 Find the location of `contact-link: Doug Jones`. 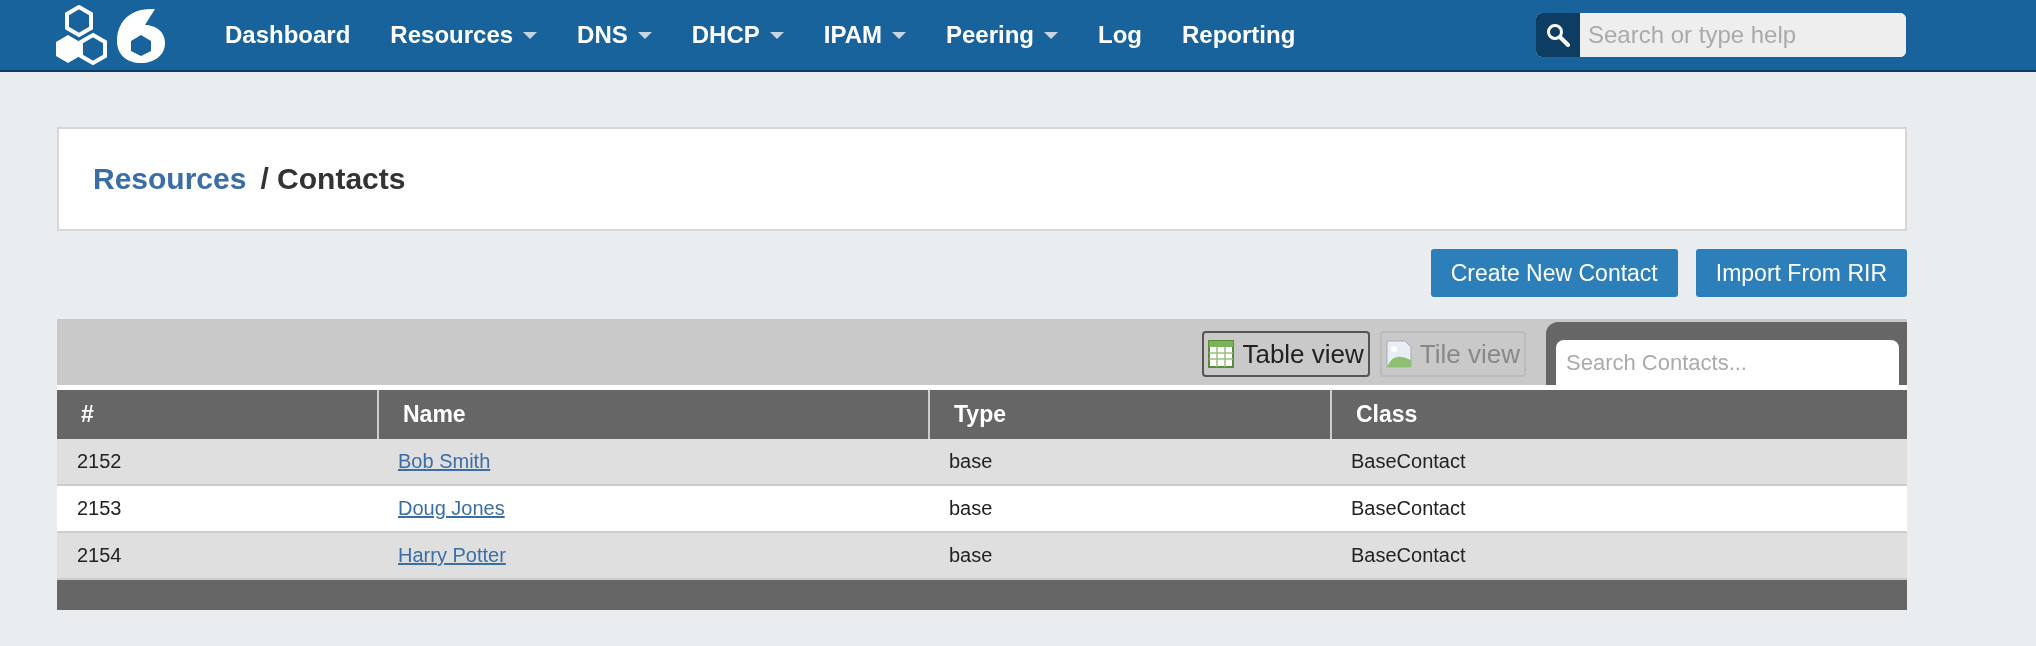

contact-link: Doug Jones is located at coordinates (451, 508).